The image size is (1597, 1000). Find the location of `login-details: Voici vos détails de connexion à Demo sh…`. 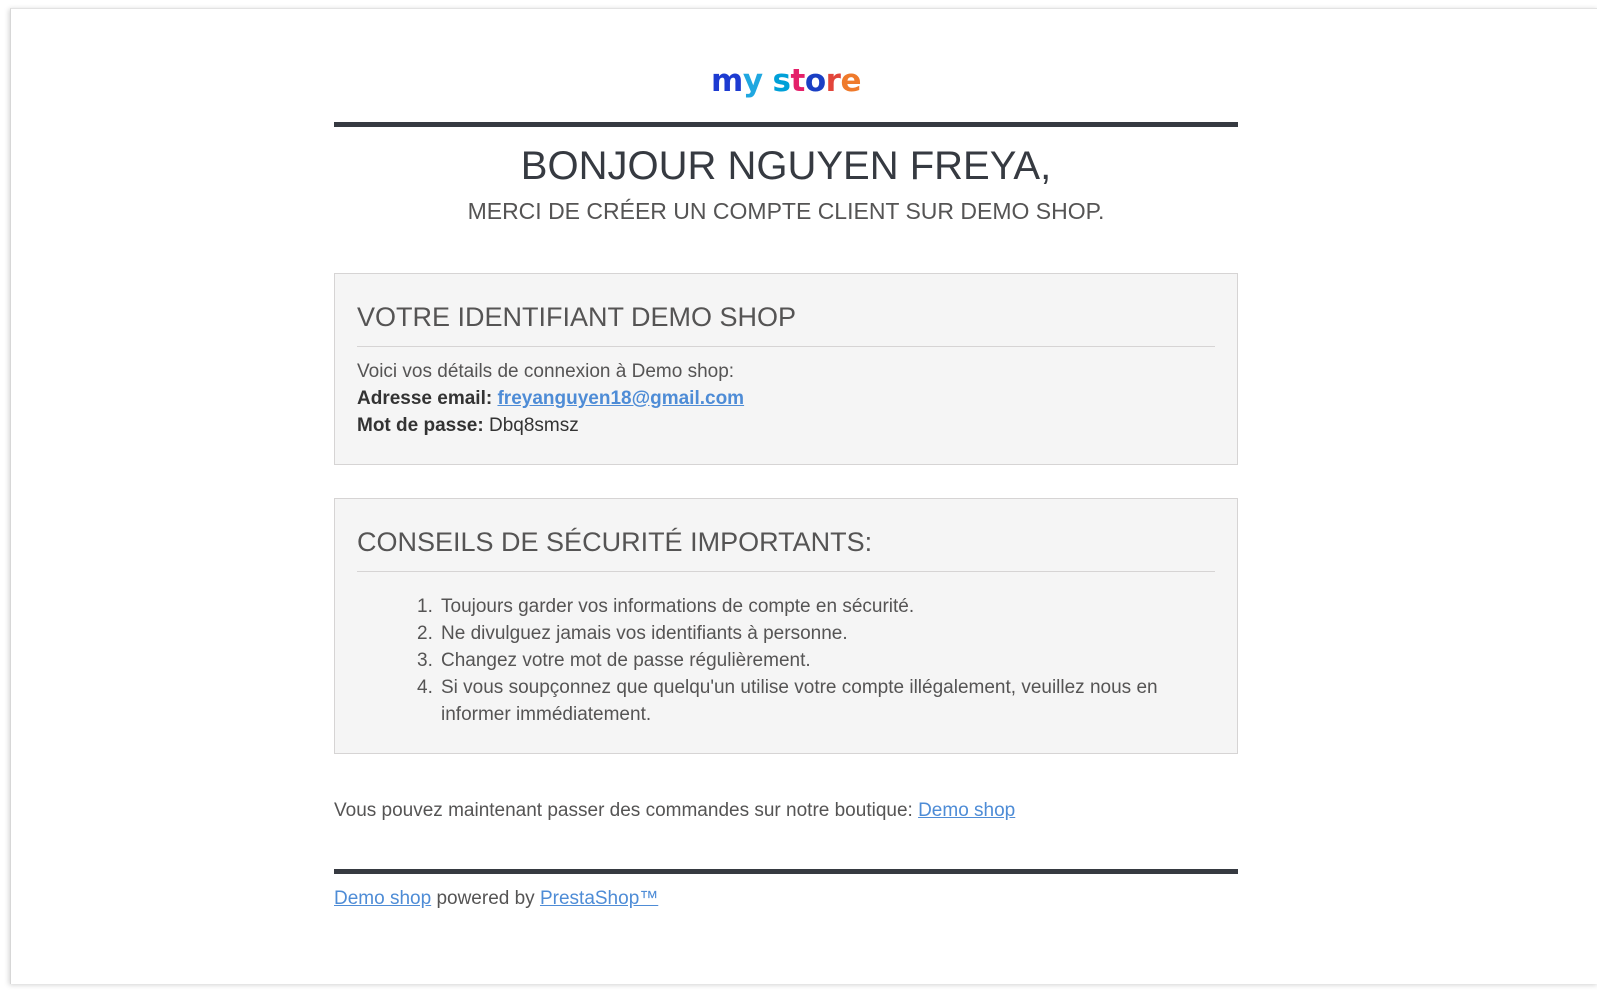

login-details: Voici vos détails de connexion à Demo sh… is located at coordinates (550, 398).